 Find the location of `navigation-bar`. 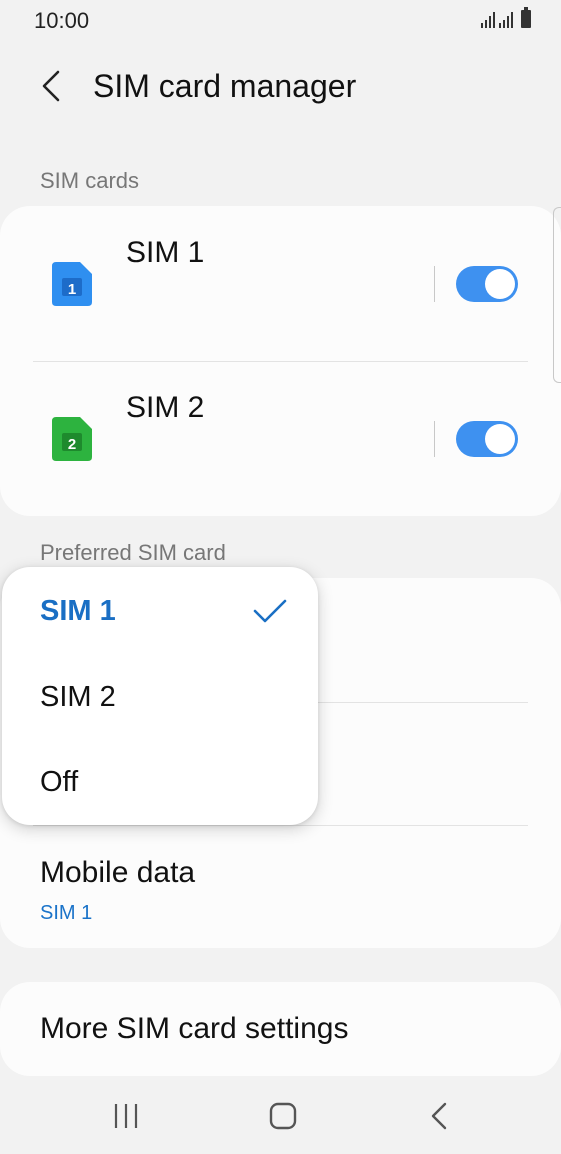

navigation-bar is located at coordinates (280, 1115).